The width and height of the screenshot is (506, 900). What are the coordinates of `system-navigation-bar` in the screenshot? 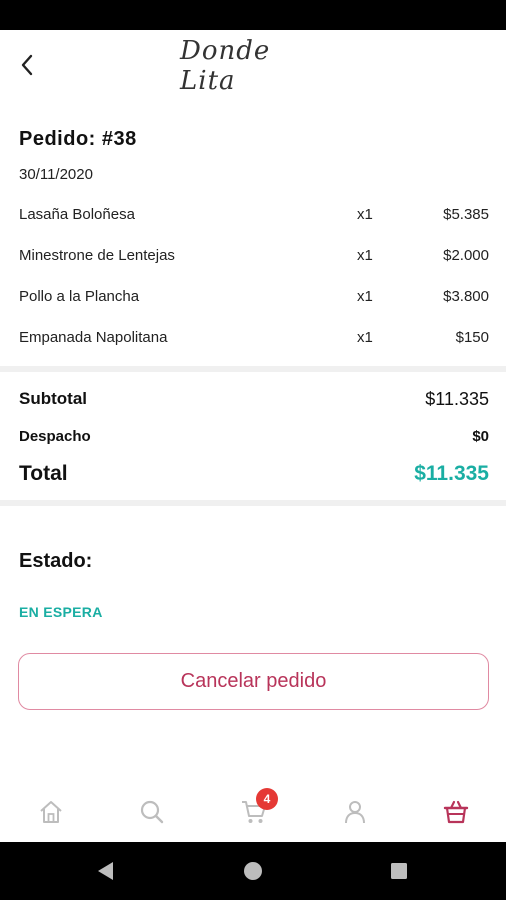 It's located at (253, 871).